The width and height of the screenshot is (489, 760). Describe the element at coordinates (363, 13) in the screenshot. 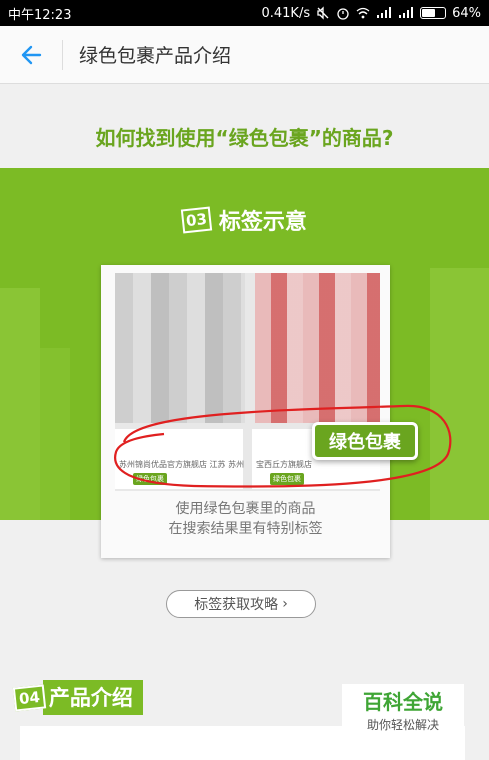

I see `wifi-icon` at that location.